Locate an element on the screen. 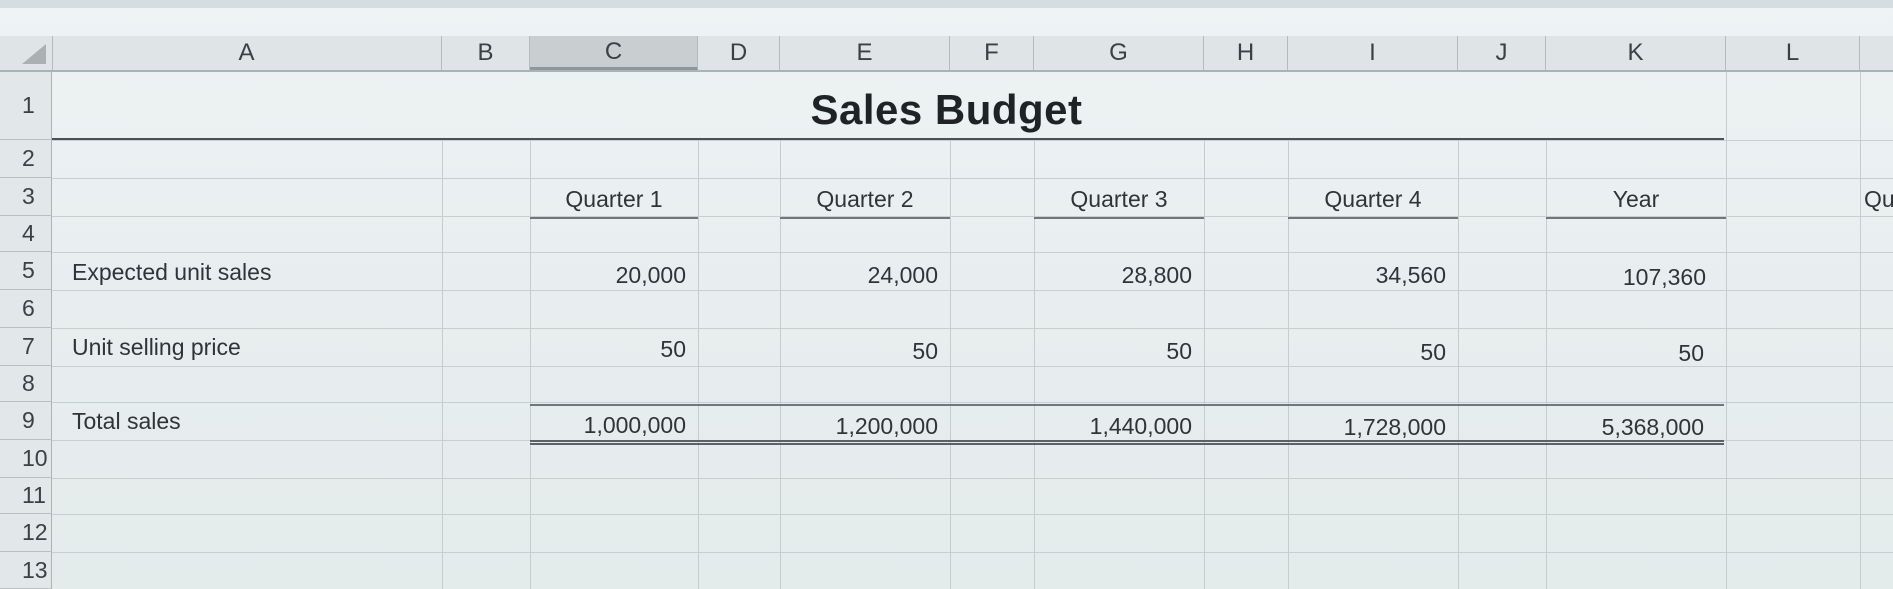  cell-total-q3: 1,440,000 is located at coordinates (1113, 426).